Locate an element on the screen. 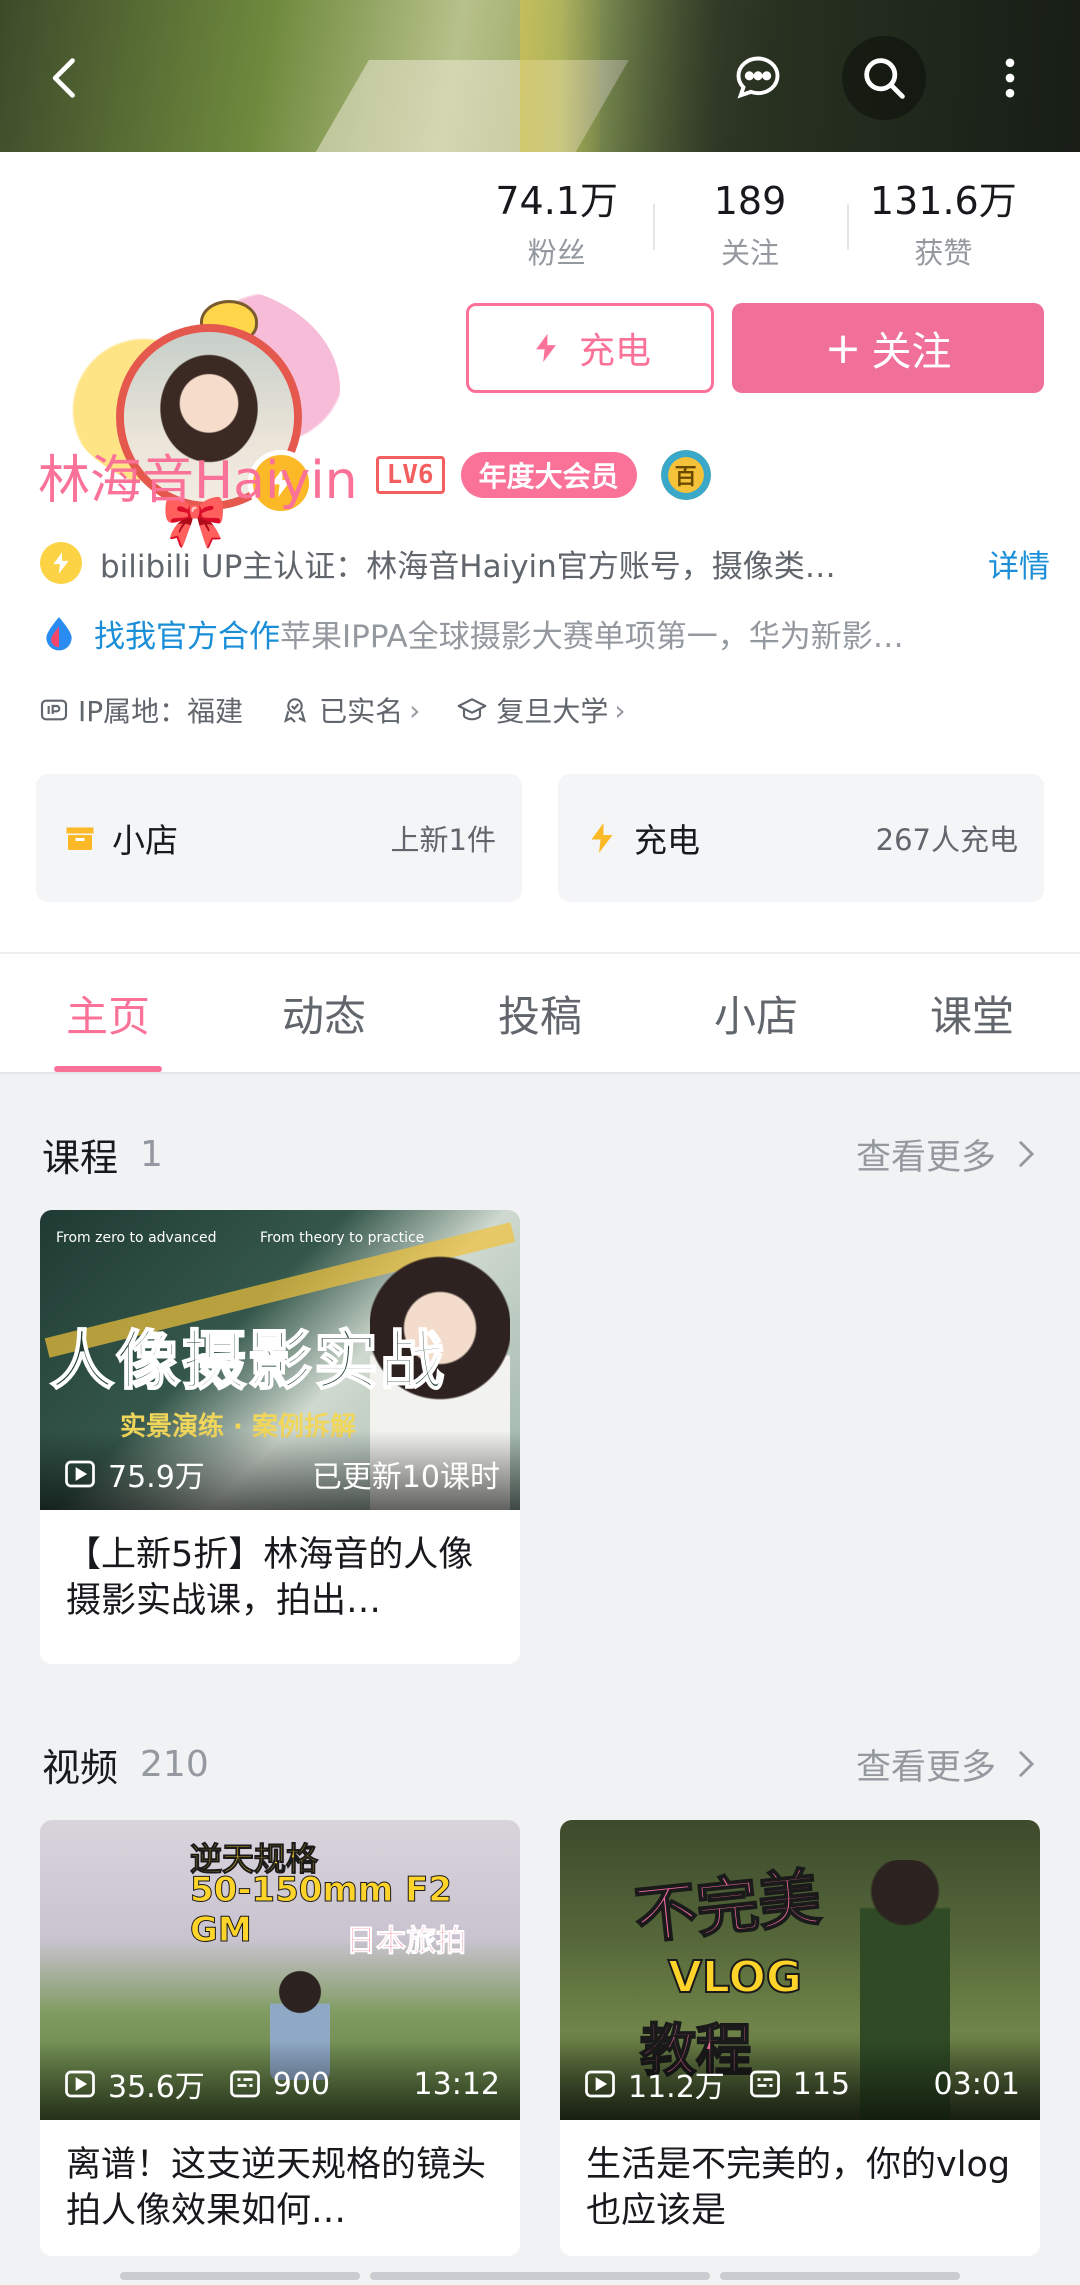  shop-card-subtitle: 上新1件 is located at coordinates (443, 840).